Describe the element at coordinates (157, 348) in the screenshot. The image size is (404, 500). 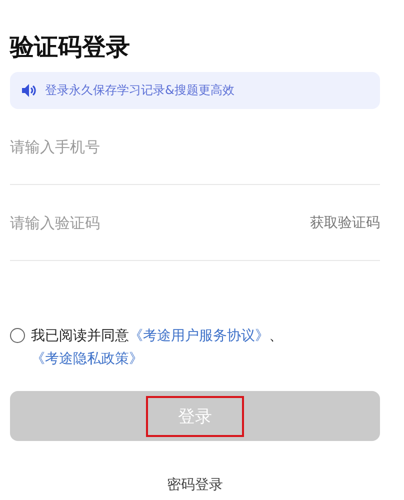
I see `agreement-text: 我已阅读并同意《考途用户服务协议》、 《考途隐私政策》` at that location.